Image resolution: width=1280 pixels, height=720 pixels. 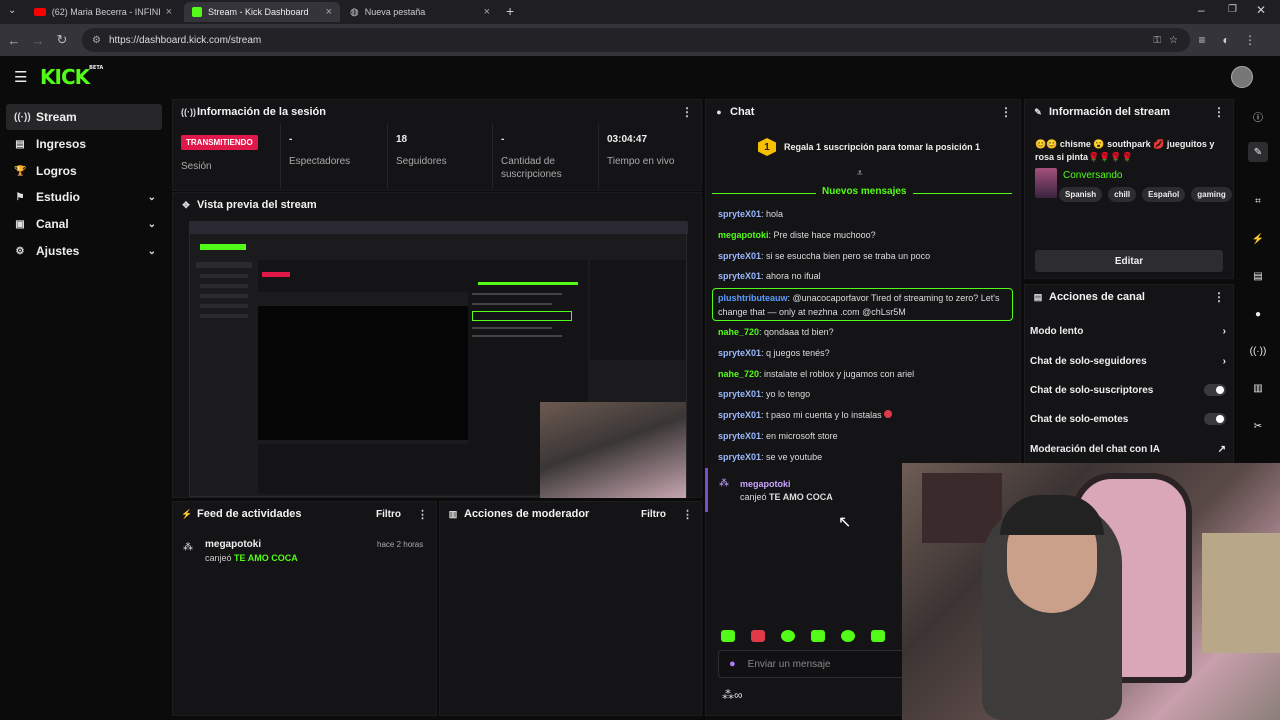 What do you see at coordinates (864, 191) in the screenshot?
I see `new-messages-label: Nuevos mensajes` at bounding box center [864, 191].